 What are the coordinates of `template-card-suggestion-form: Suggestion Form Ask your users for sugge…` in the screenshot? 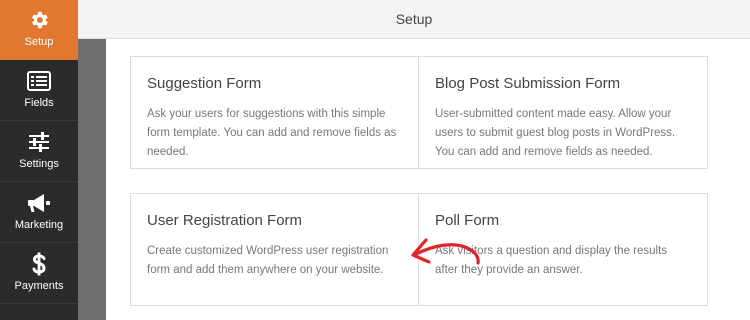 It's located at (275, 112).